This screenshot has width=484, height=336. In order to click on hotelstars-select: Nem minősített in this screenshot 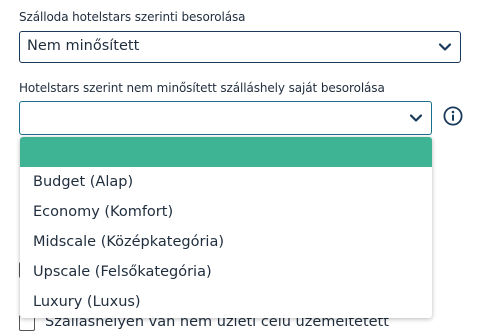, I will do `click(240, 47)`.